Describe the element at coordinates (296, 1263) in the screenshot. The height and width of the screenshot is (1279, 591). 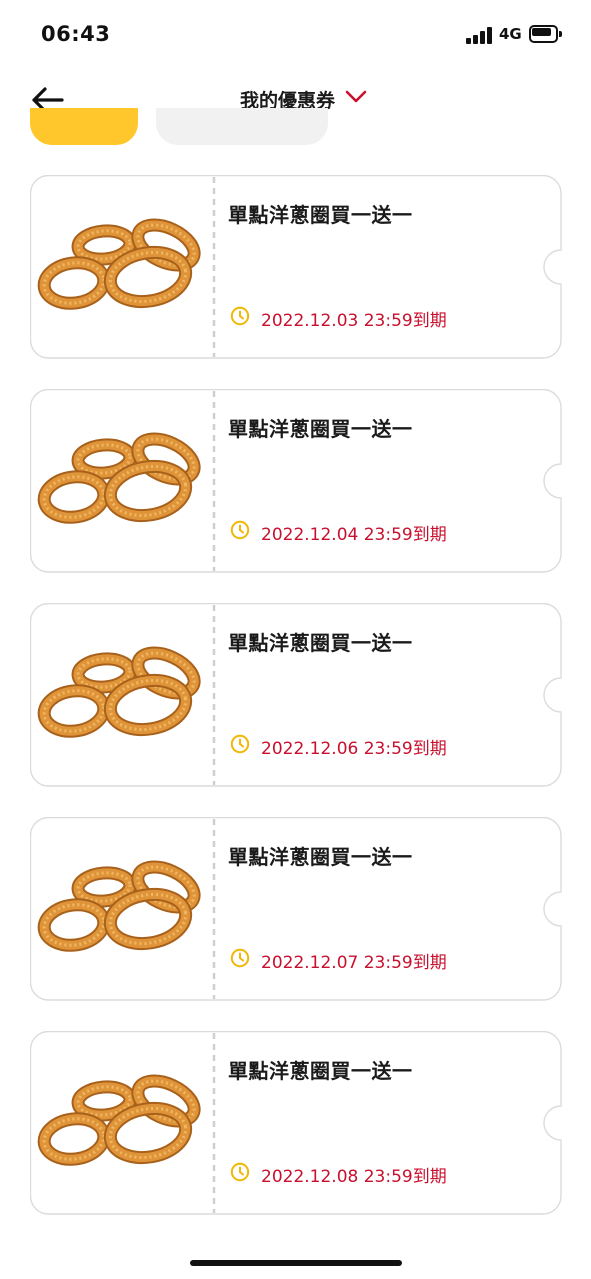
I see `home-indicator` at that location.